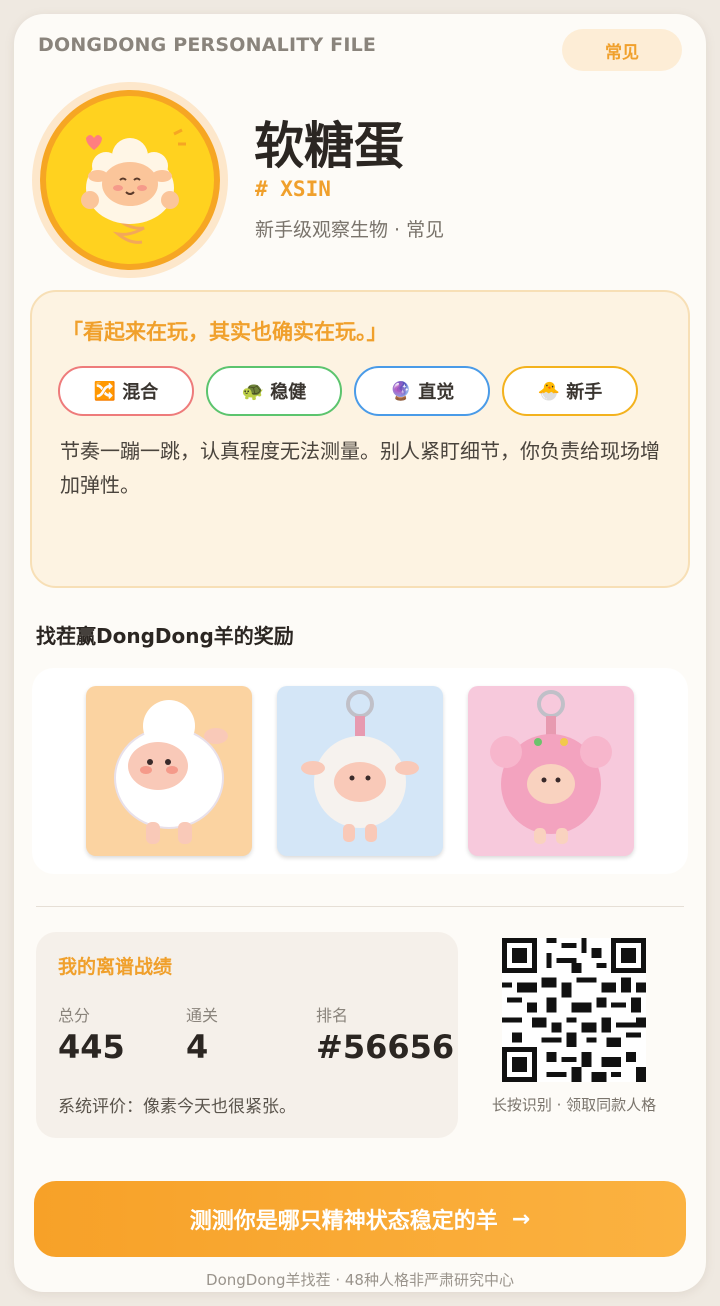  Describe the element at coordinates (574, 1105) in the screenshot. I see `qr-caption: 长按识别 · 领取同款人格` at that location.